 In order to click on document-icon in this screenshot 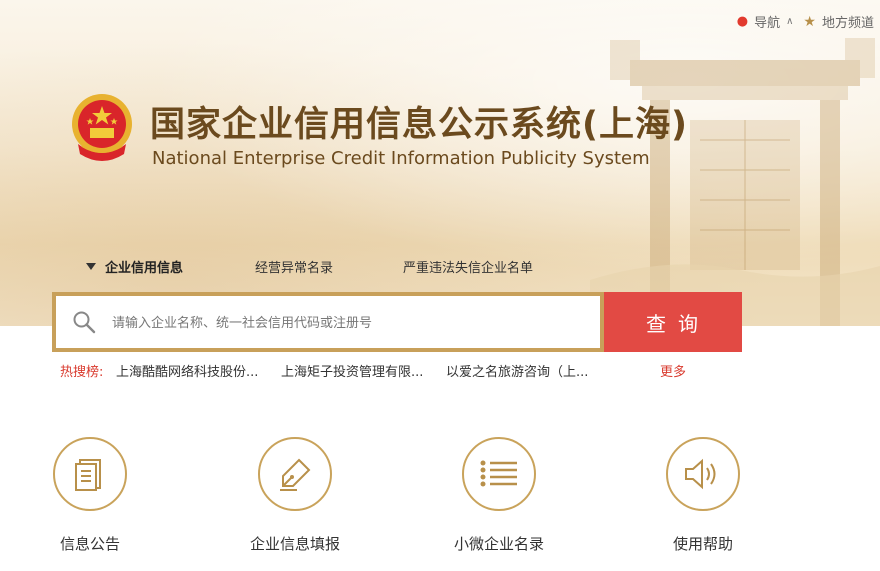, I will do `click(88, 475)`.